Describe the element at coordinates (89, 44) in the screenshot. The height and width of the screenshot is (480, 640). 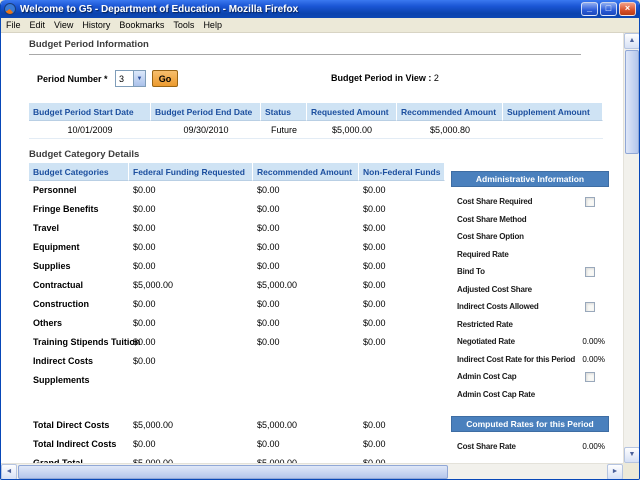
I see `section-title-budget-period-information: Budget Period Information` at that location.